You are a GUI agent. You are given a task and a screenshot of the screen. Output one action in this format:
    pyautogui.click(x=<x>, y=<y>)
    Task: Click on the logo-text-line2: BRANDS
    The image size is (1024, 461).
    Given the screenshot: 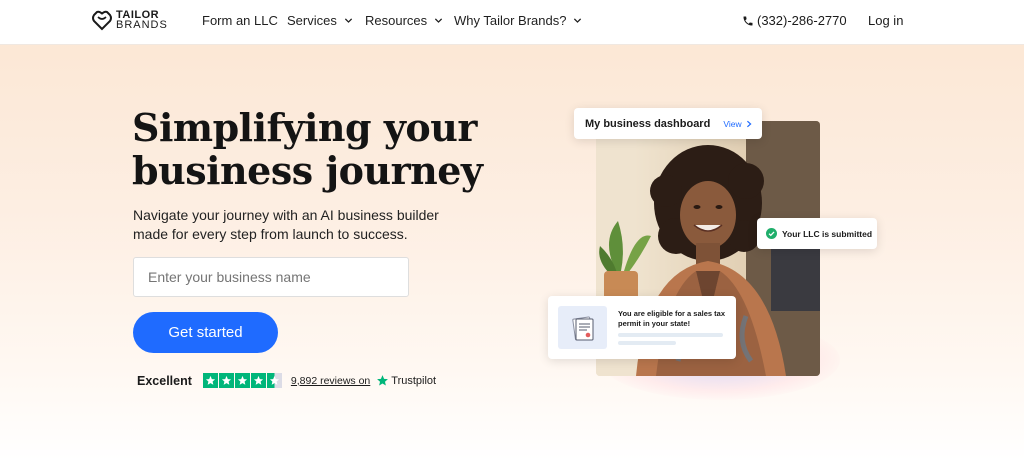 What is the action you would take?
    pyautogui.click(x=142, y=25)
    